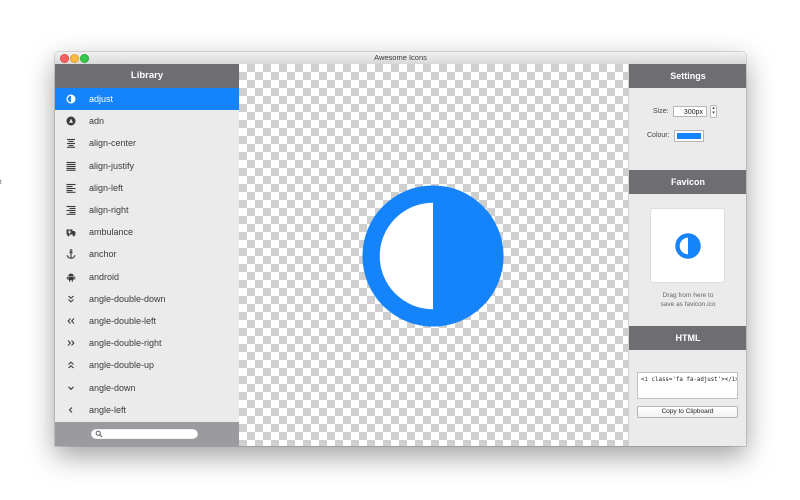  Describe the element at coordinates (400, 57) in the screenshot. I see `window-title: Awesome Icons` at that location.